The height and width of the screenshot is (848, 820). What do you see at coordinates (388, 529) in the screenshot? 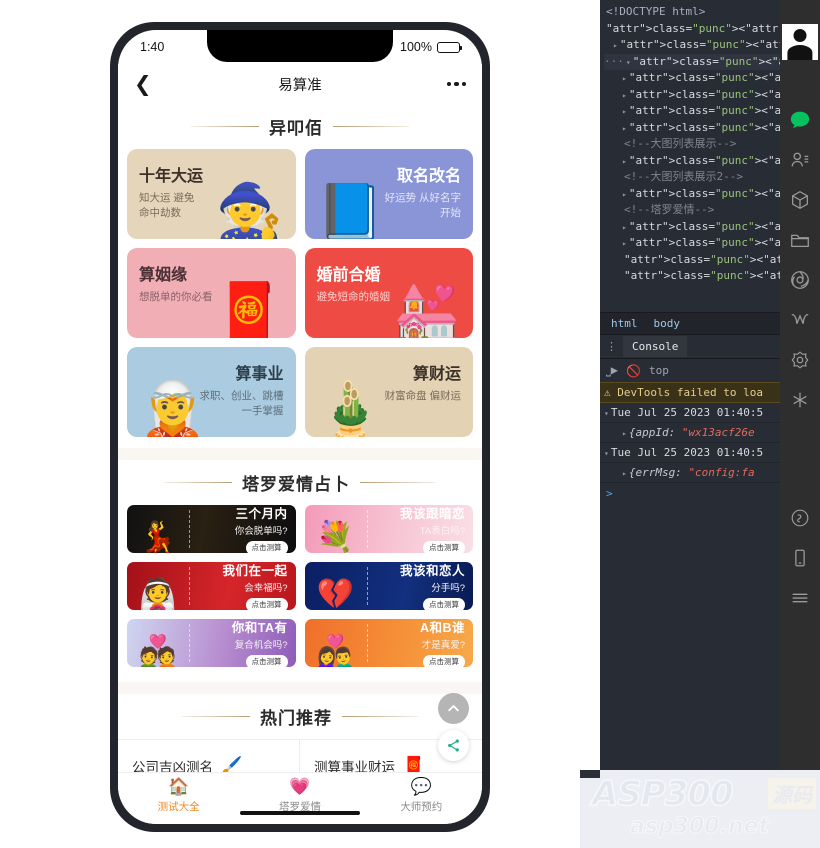
I see `tarot-card: 💐 我该跟暗恋 TA表白吗? 点击测算` at bounding box center [388, 529].